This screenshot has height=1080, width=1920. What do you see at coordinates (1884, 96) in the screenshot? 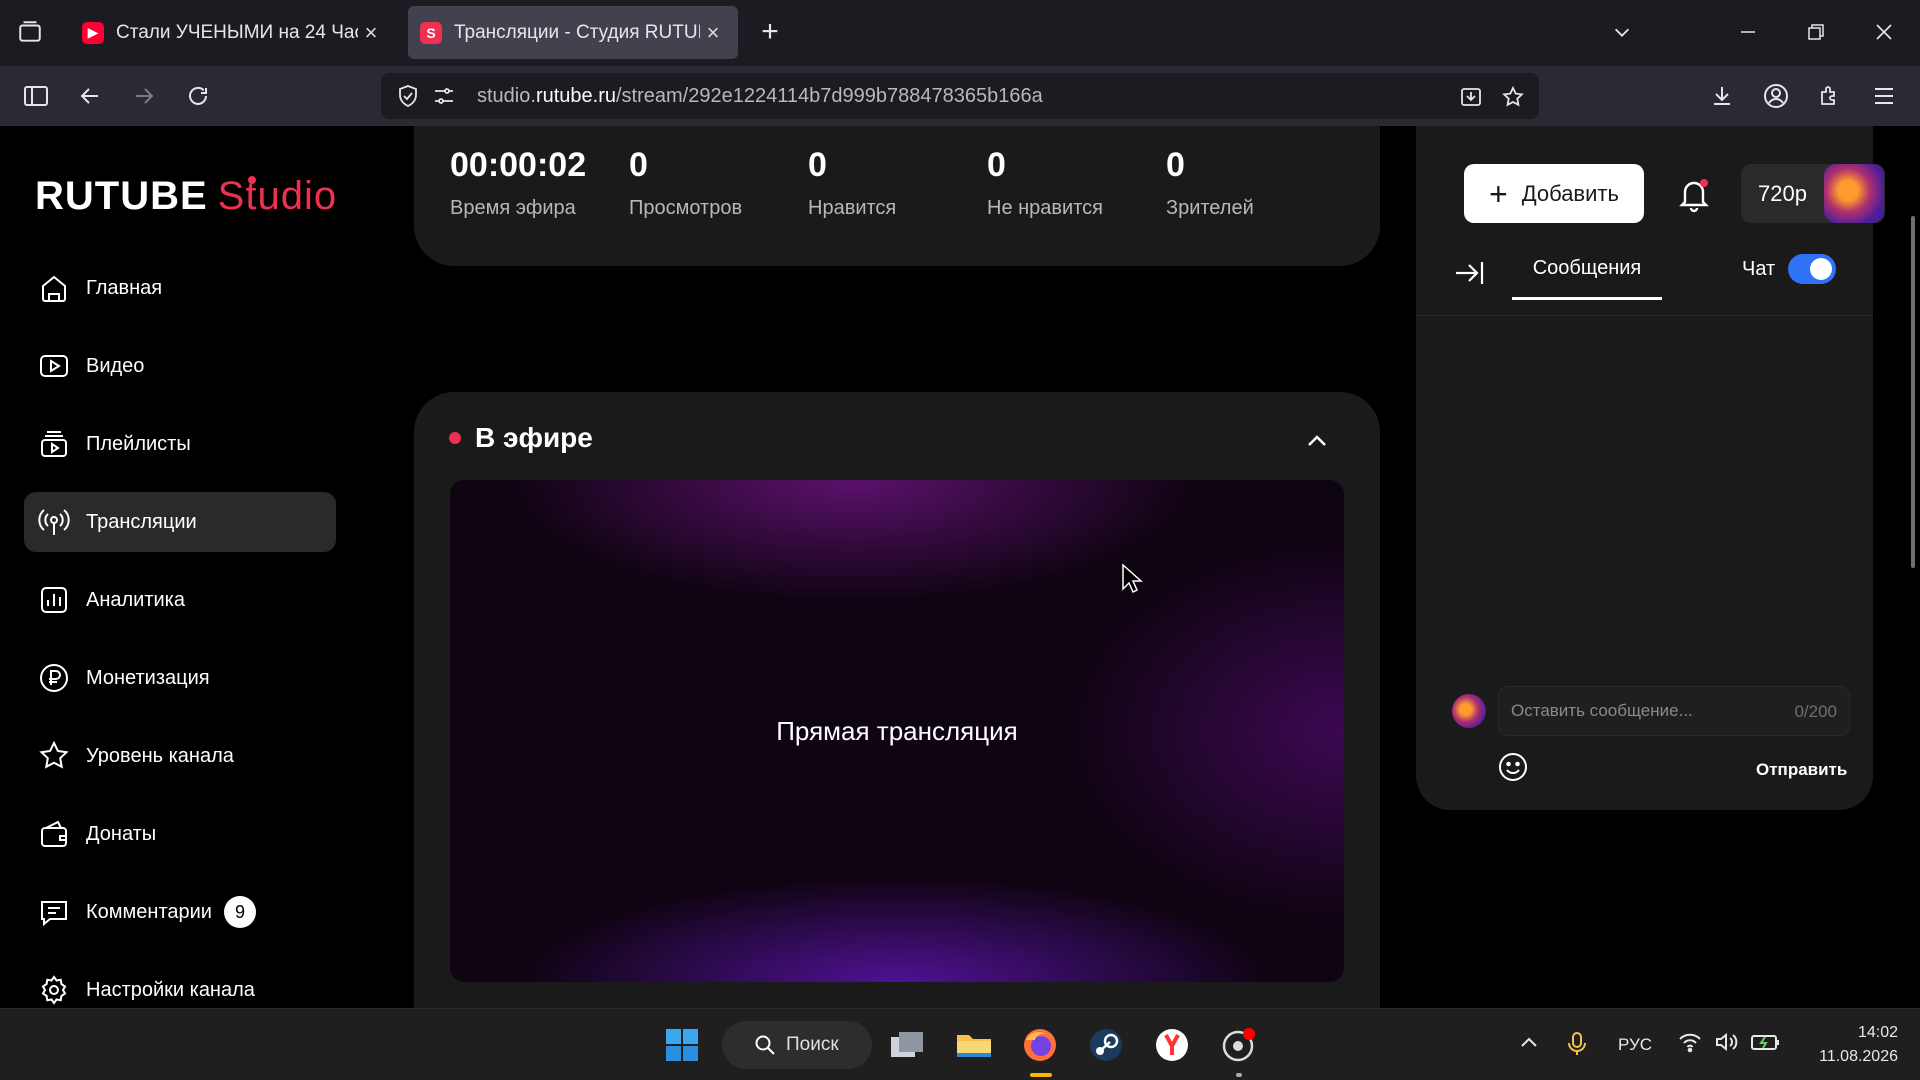
I see `menu-hamburger-icon` at bounding box center [1884, 96].